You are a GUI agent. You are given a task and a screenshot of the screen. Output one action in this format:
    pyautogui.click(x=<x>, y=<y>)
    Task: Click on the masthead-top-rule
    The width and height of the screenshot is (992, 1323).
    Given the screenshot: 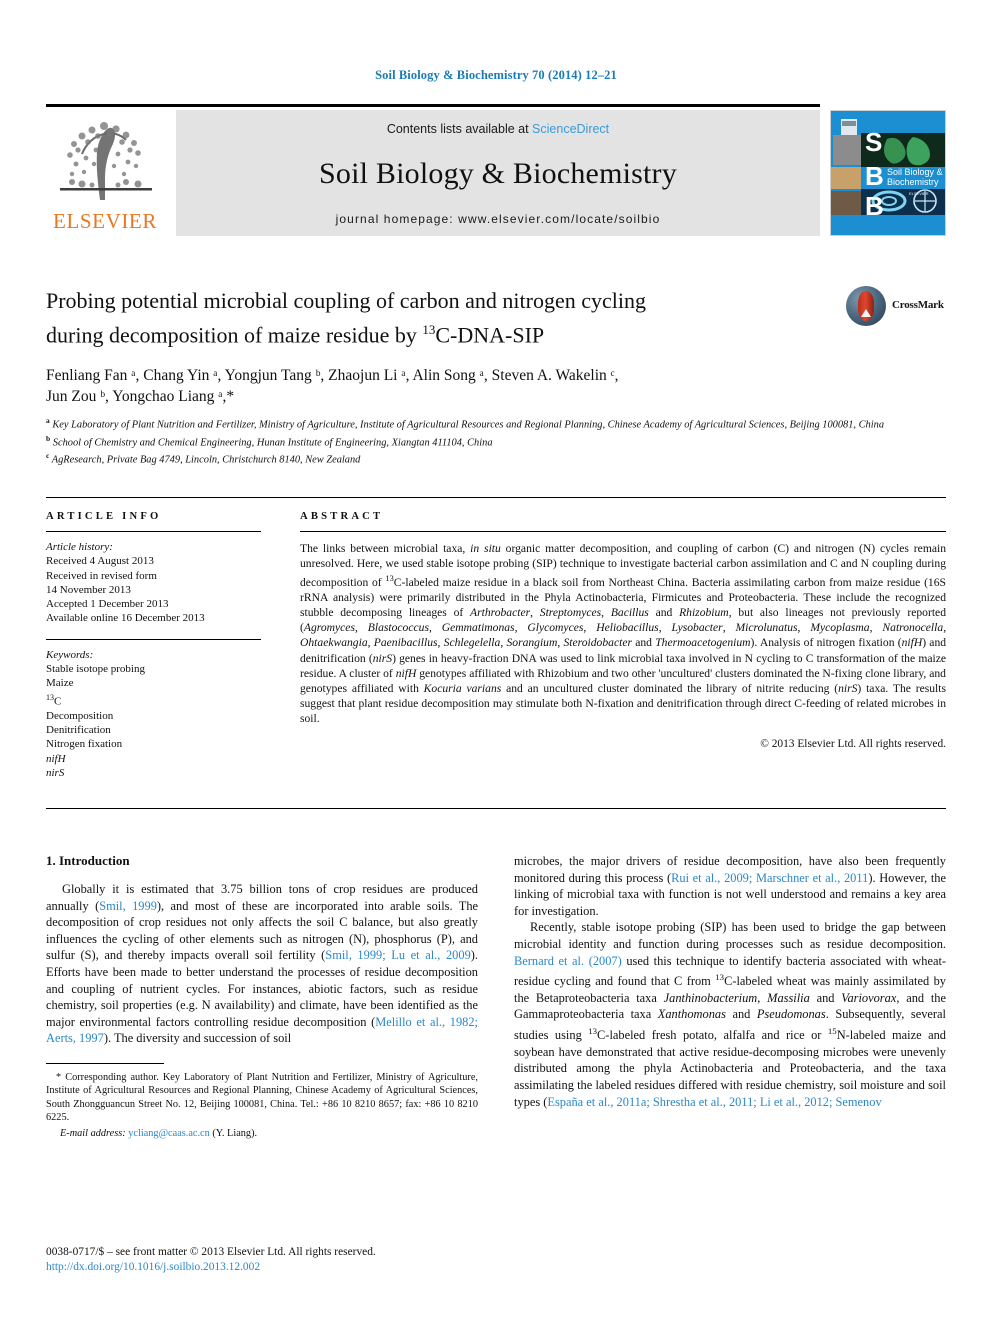 What is the action you would take?
    pyautogui.click(x=433, y=105)
    